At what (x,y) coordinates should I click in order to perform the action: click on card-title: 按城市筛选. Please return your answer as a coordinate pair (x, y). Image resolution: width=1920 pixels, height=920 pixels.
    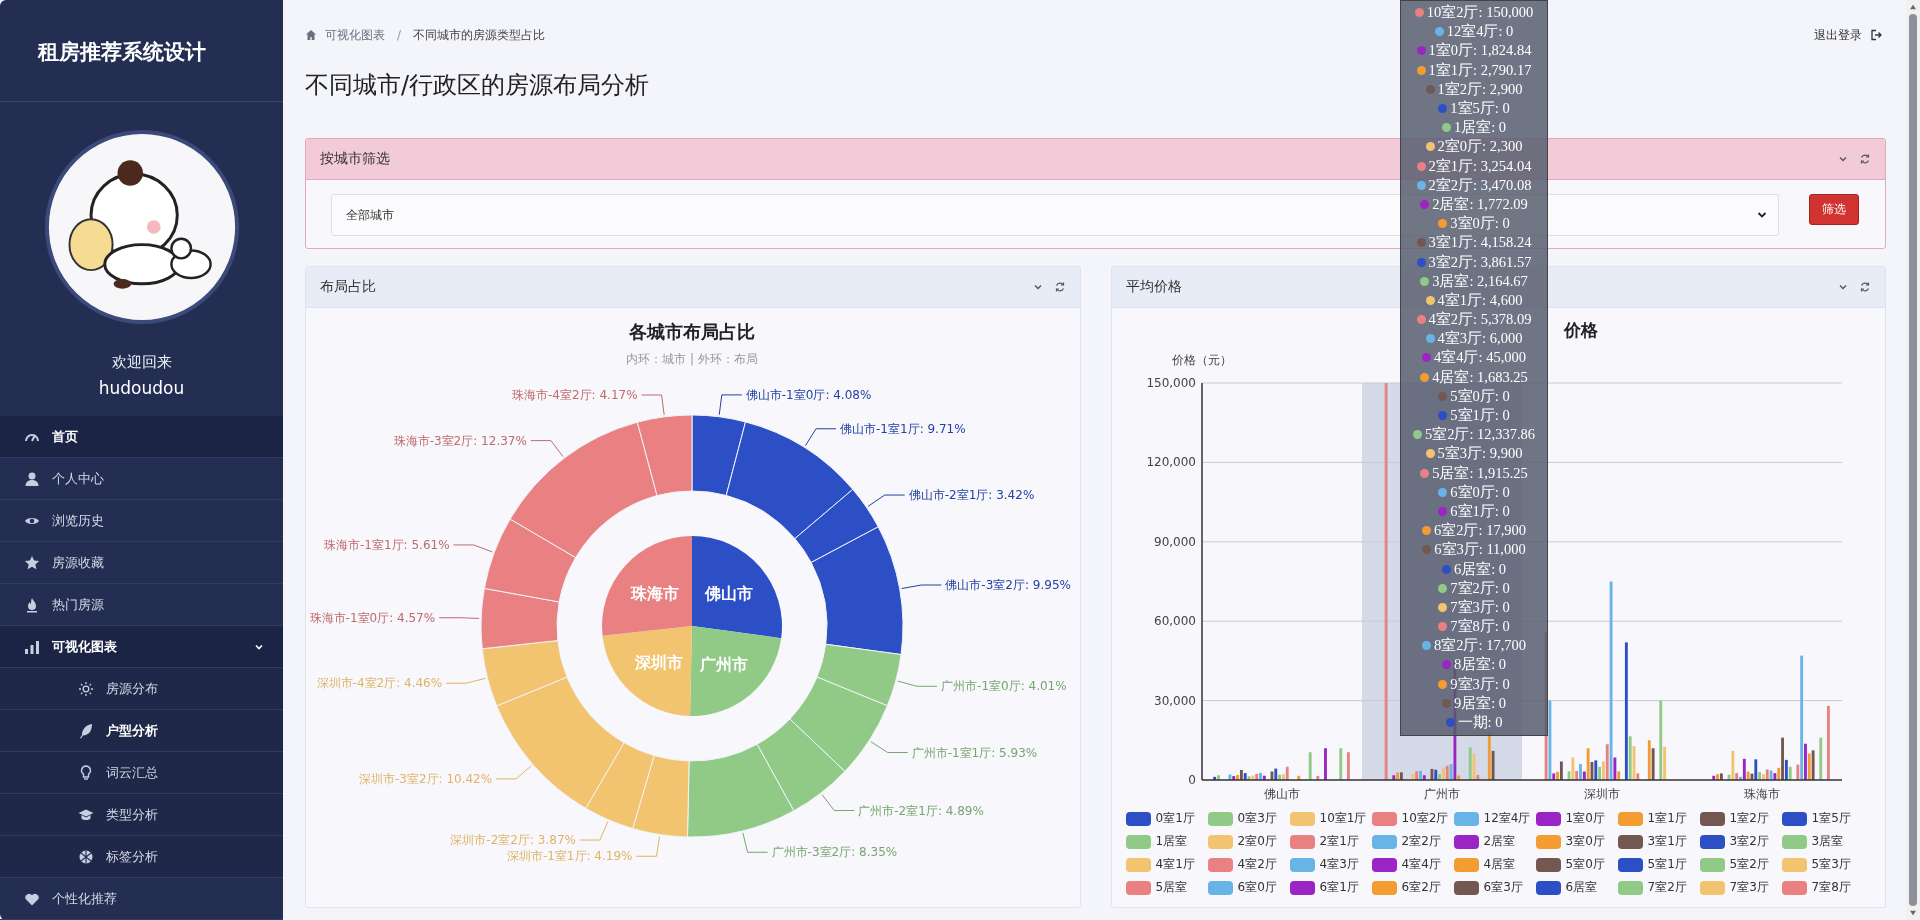
    Looking at the image, I should click on (355, 159).